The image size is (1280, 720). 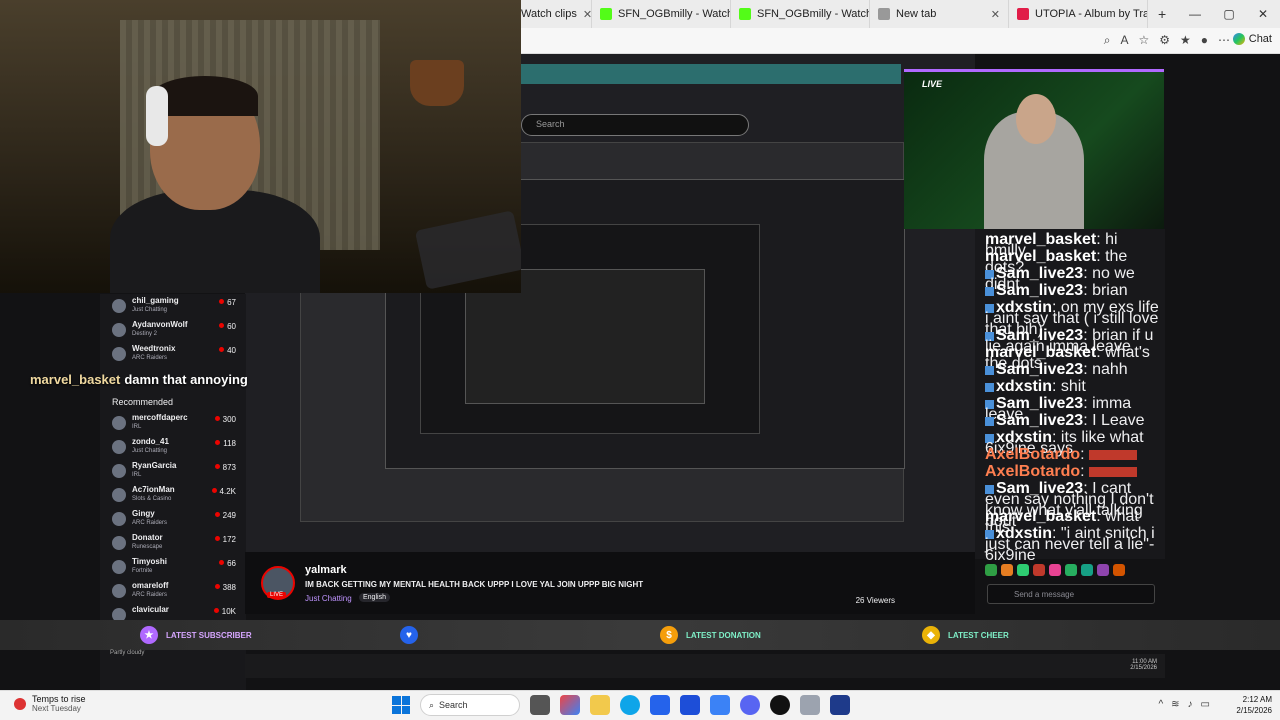 I want to click on sidebar-channel: Donator Runescape 172, so click(x=175, y=545).